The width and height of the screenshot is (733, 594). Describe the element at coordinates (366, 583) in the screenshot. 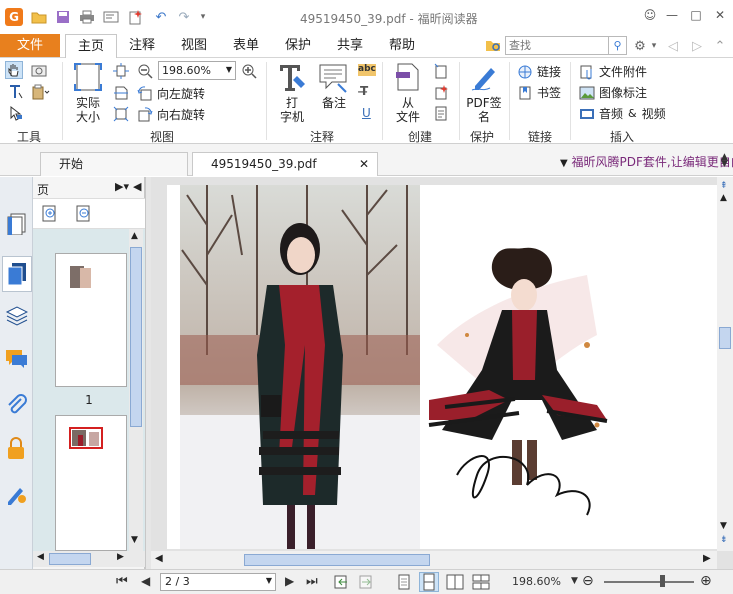

I see `next-view-icon` at that location.